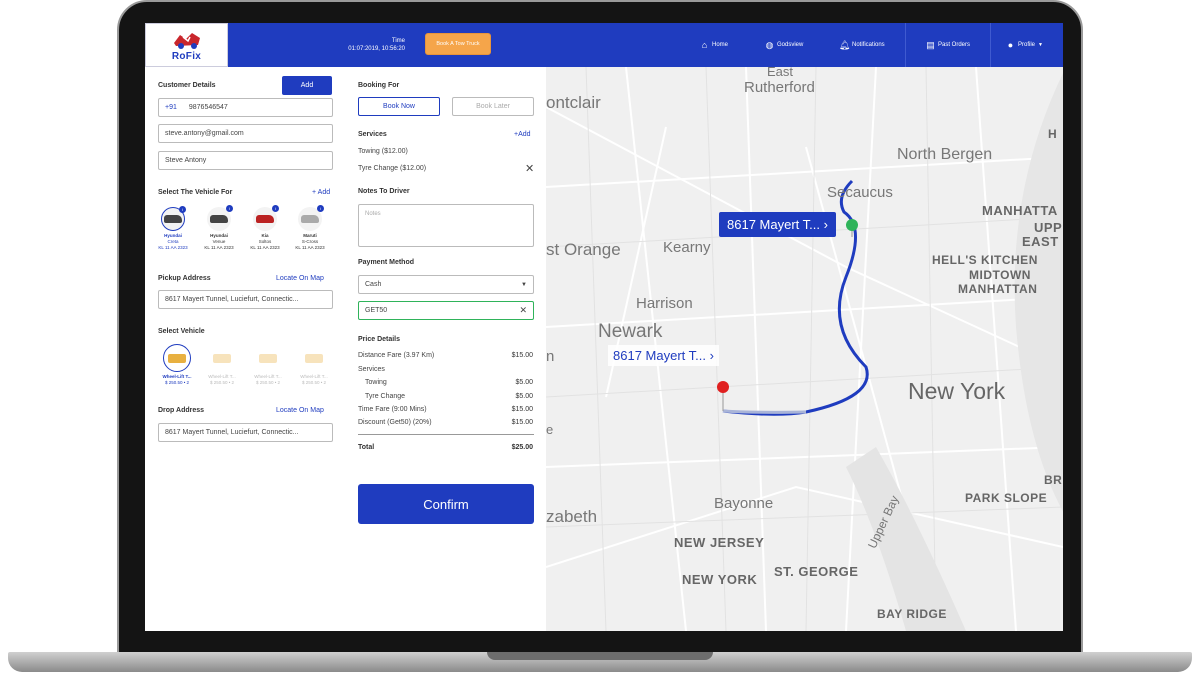  Describe the element at coordinates (399, 106) in the screenshot. I see `book-now-tab: Book Now` at that location.